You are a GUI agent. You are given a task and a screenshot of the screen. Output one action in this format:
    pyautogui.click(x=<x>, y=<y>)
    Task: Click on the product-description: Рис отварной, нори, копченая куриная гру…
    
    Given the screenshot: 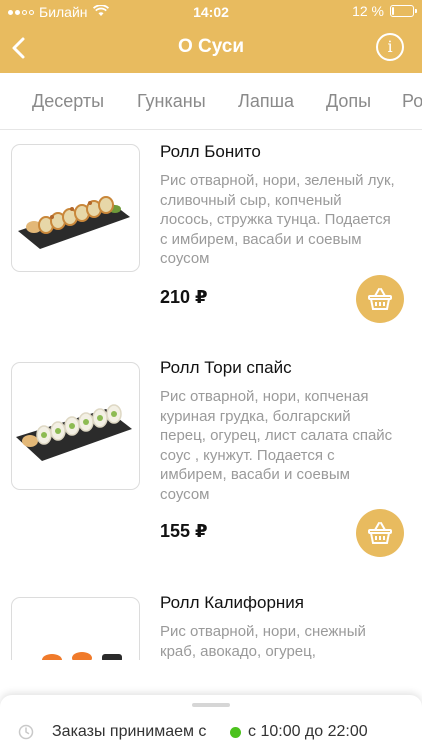 What is the action you would take?
    pyautogui.click(x=276, y=445)
    